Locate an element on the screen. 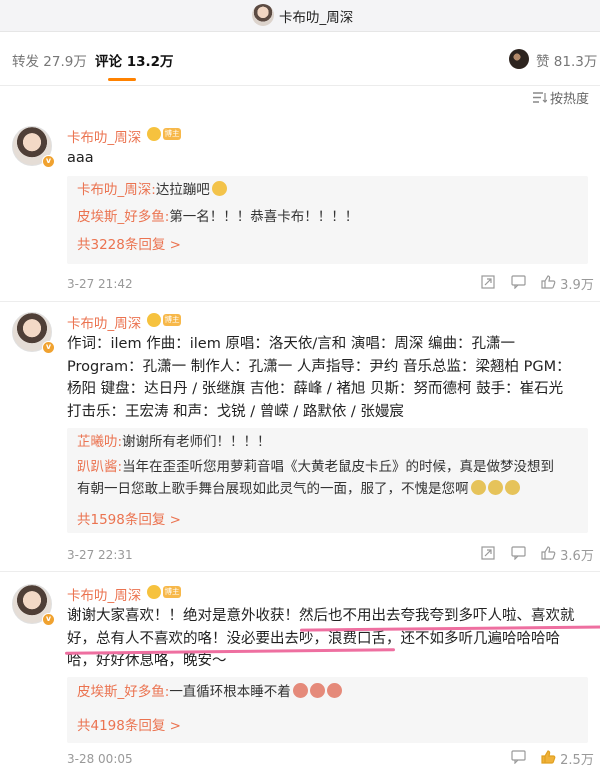 The width and height of the screenshot is (600, 773). reply-item: 有朝一日您敢上歌手舞台展现如此灵气的一面，服了，不愧是您啊 is located at coordinates (298, 489).